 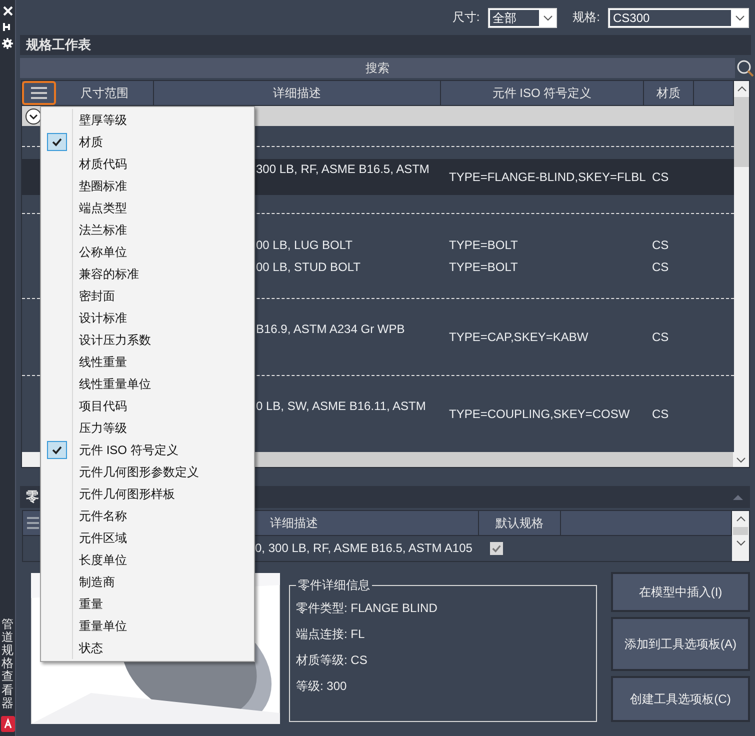 What do you see at coordinates (334, 585) in the screenshot?
I see `panel-title: 零件详细信息` at bounding box center [334, 585].